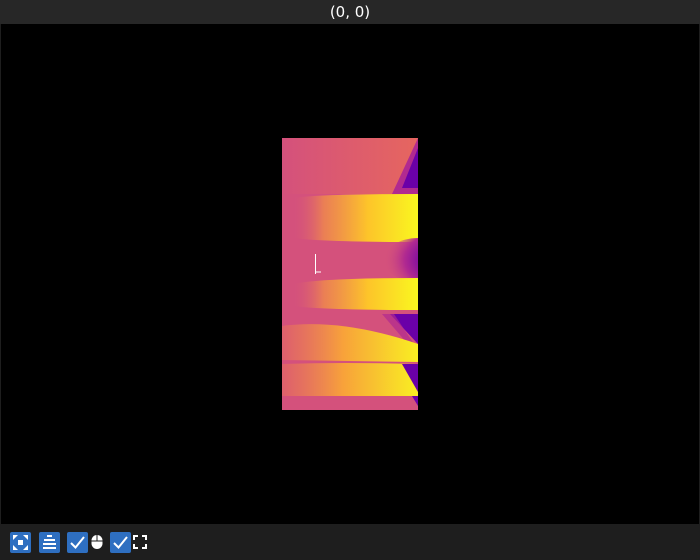 This screenshot has width=700, height=560. I want to click on colormap-image, so click(350, 274).